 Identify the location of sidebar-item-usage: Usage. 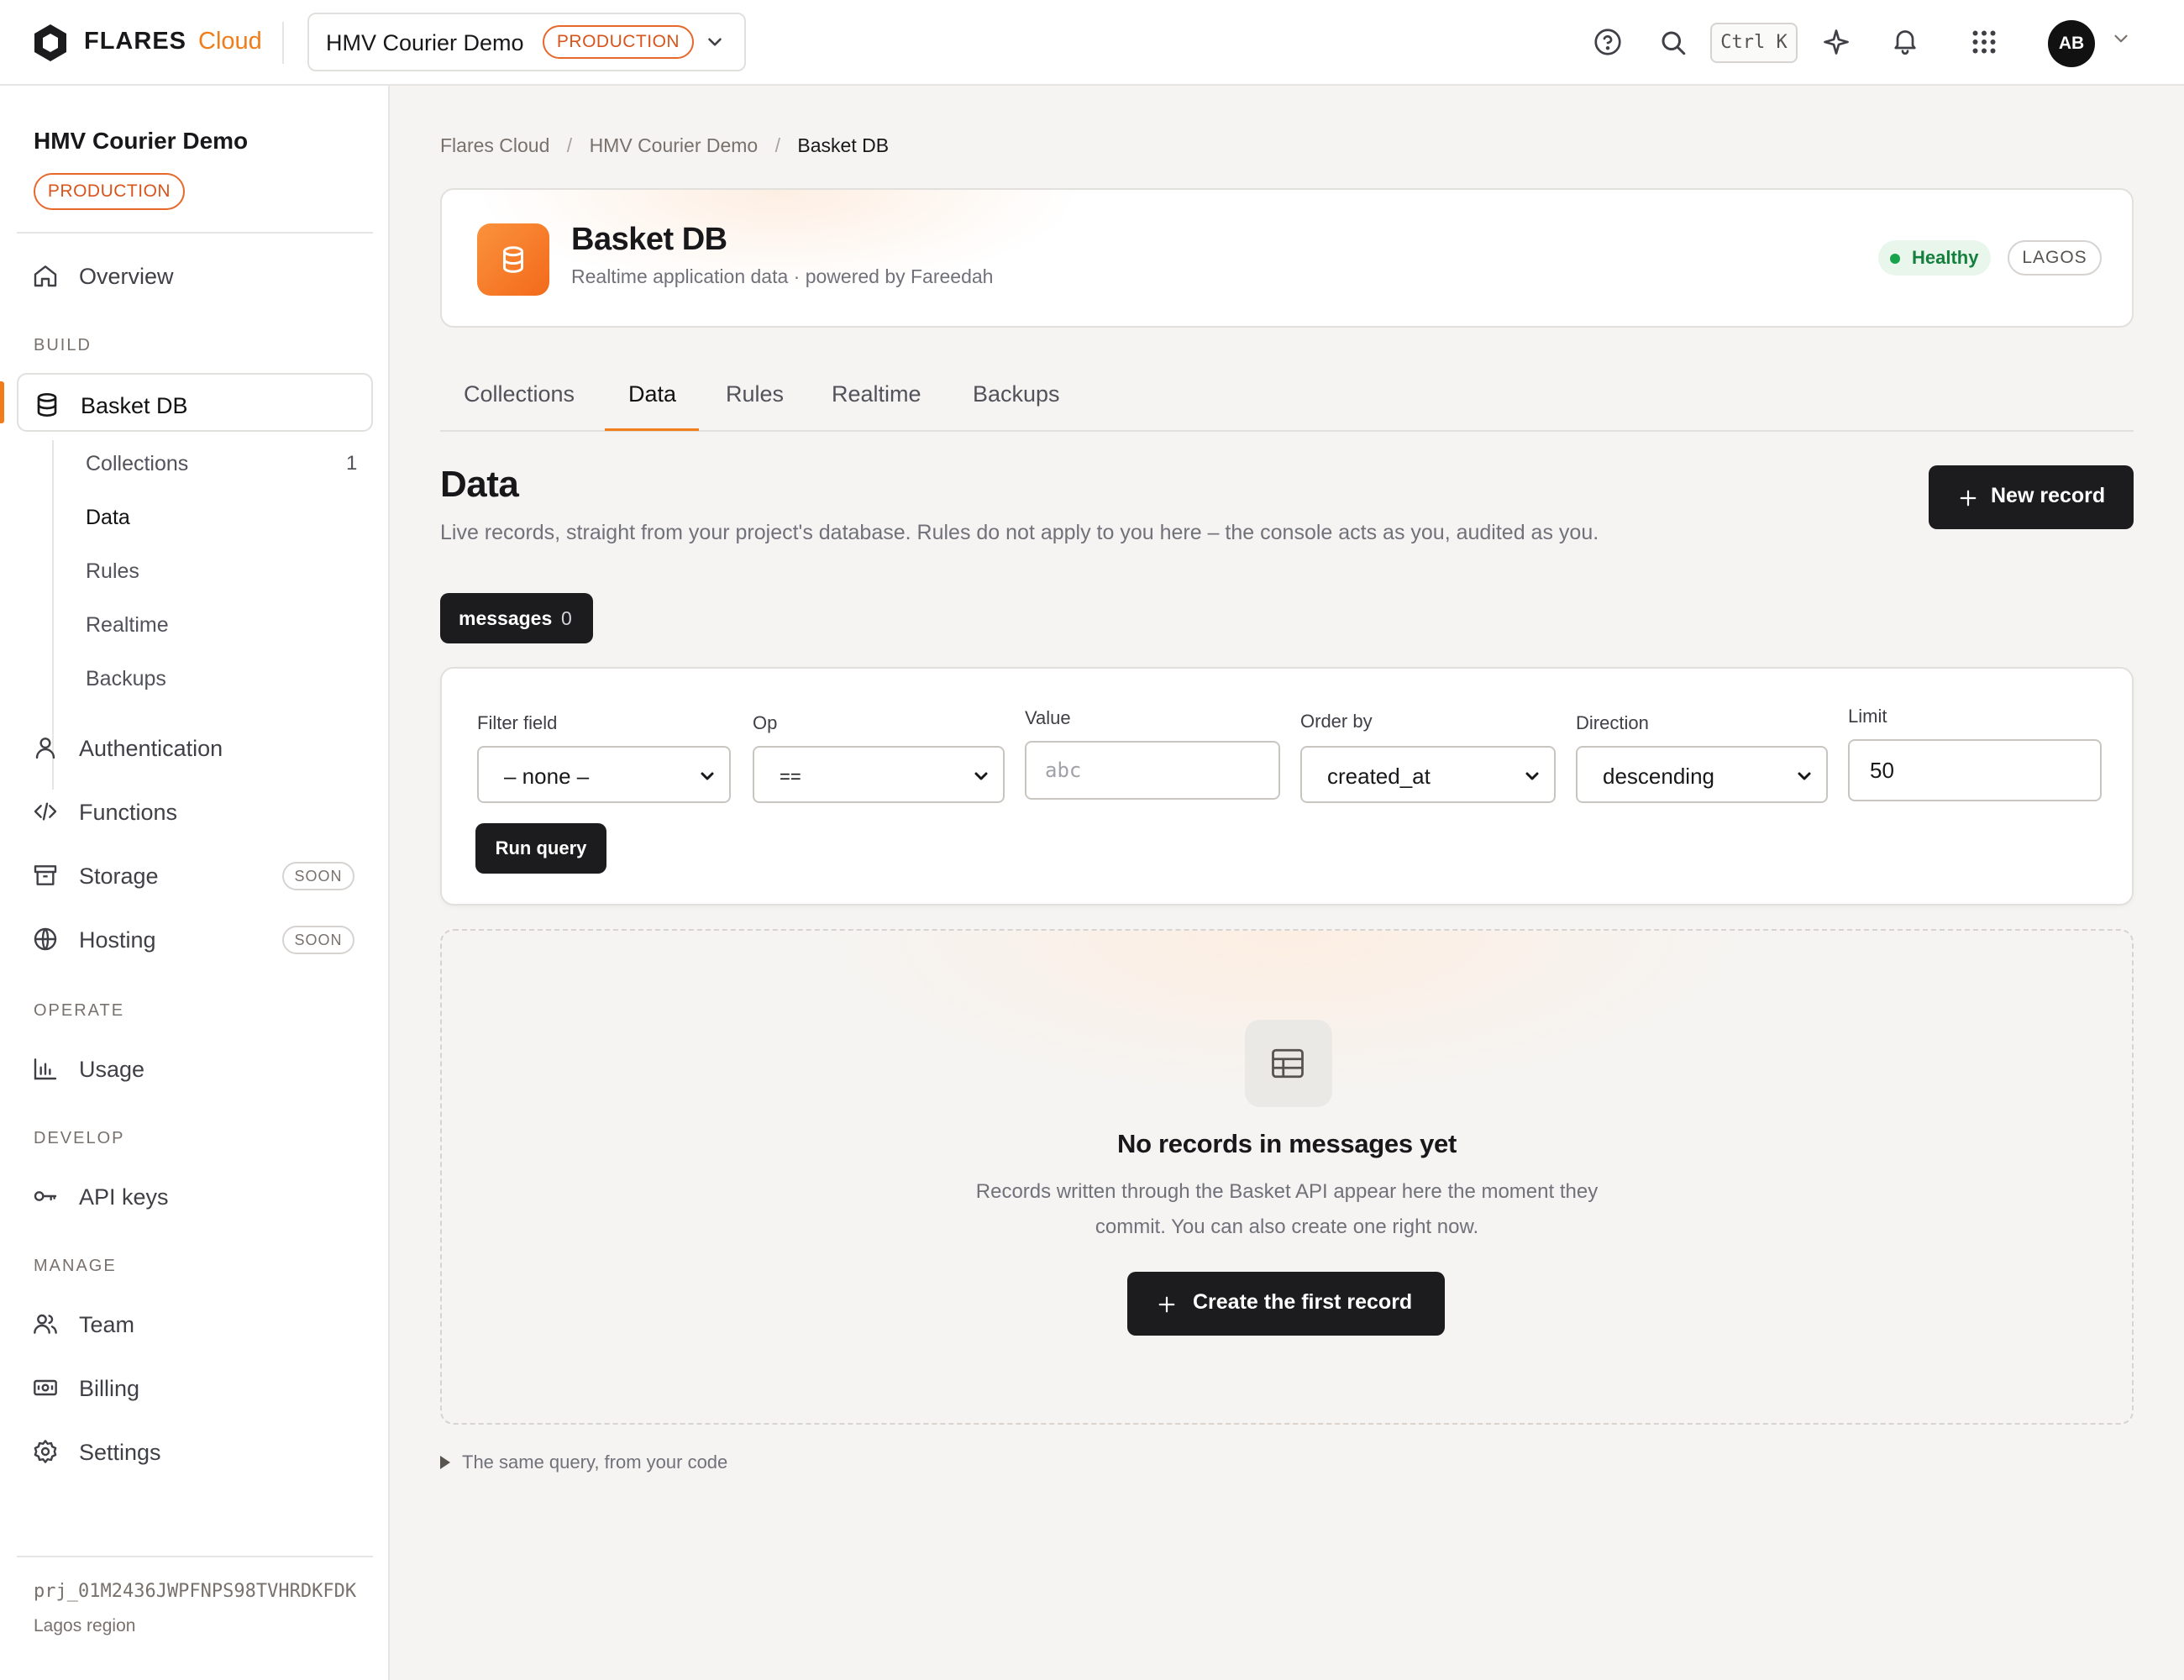
(195, 1067).